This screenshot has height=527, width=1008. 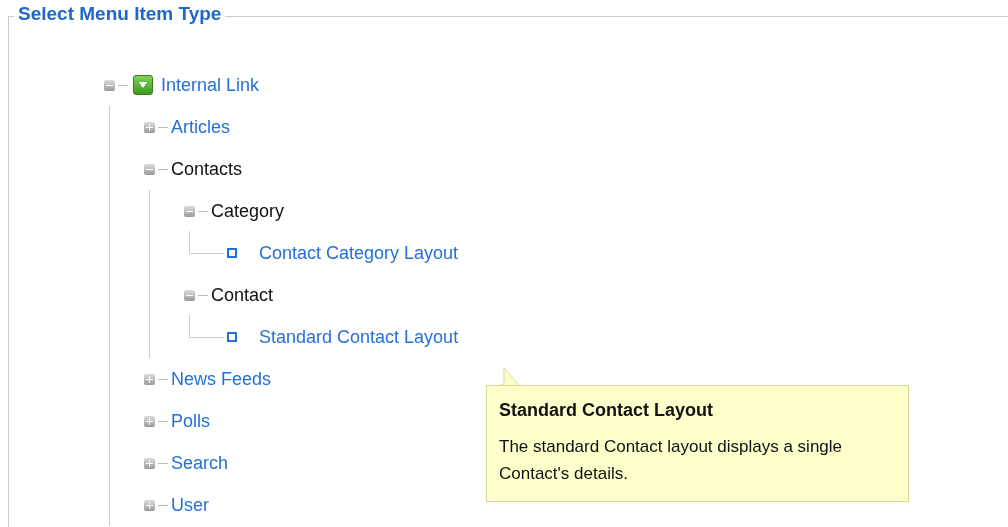 What do you see at coordinates (190, 505) in the screenshot?
I see `tree-item: User` at bounding box center [190, 505].